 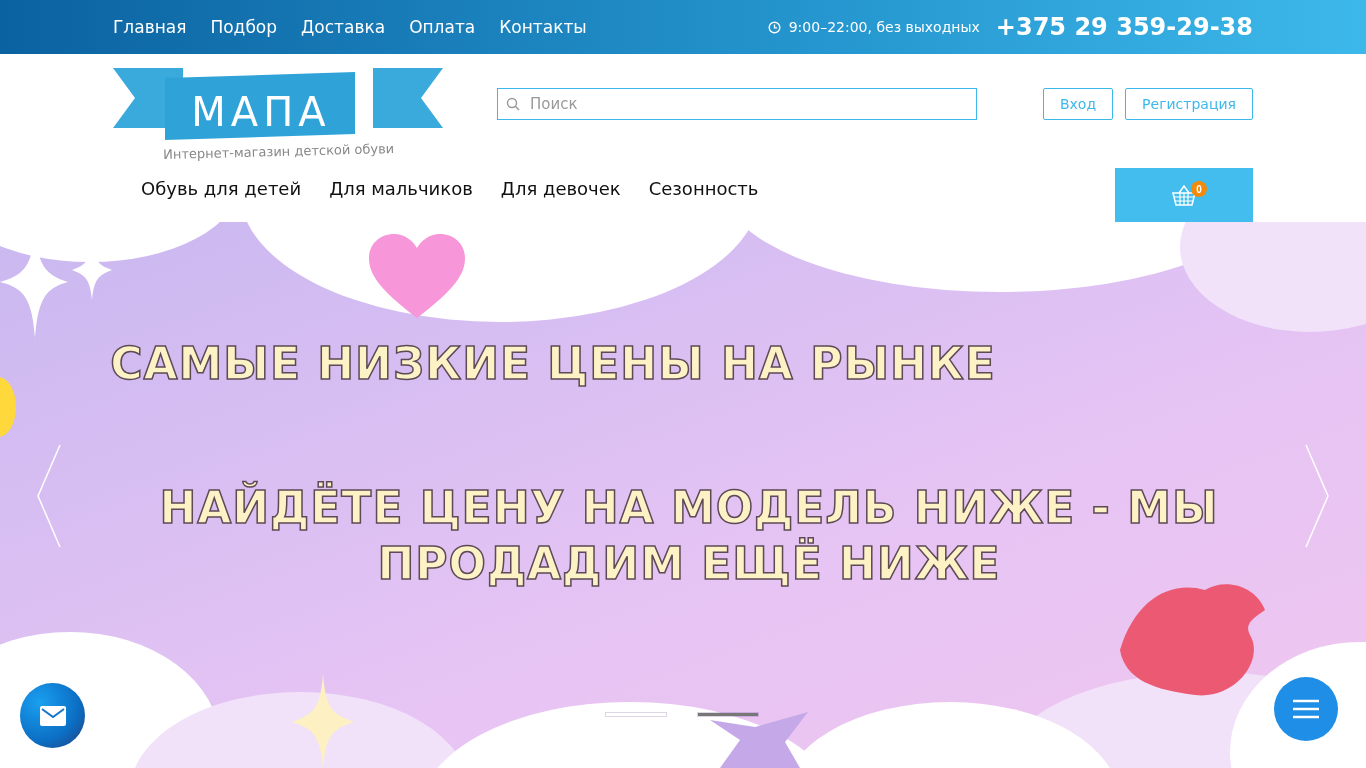 I want to click on star-icon, so click(x=760, y=740).